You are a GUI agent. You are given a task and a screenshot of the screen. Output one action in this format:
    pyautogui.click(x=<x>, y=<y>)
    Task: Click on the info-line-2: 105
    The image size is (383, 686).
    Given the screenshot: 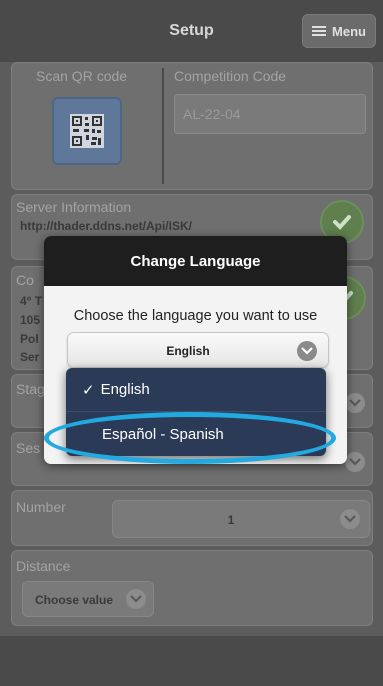 What is the action you would take?
    pyautogui.click(x=30, y=320)
    